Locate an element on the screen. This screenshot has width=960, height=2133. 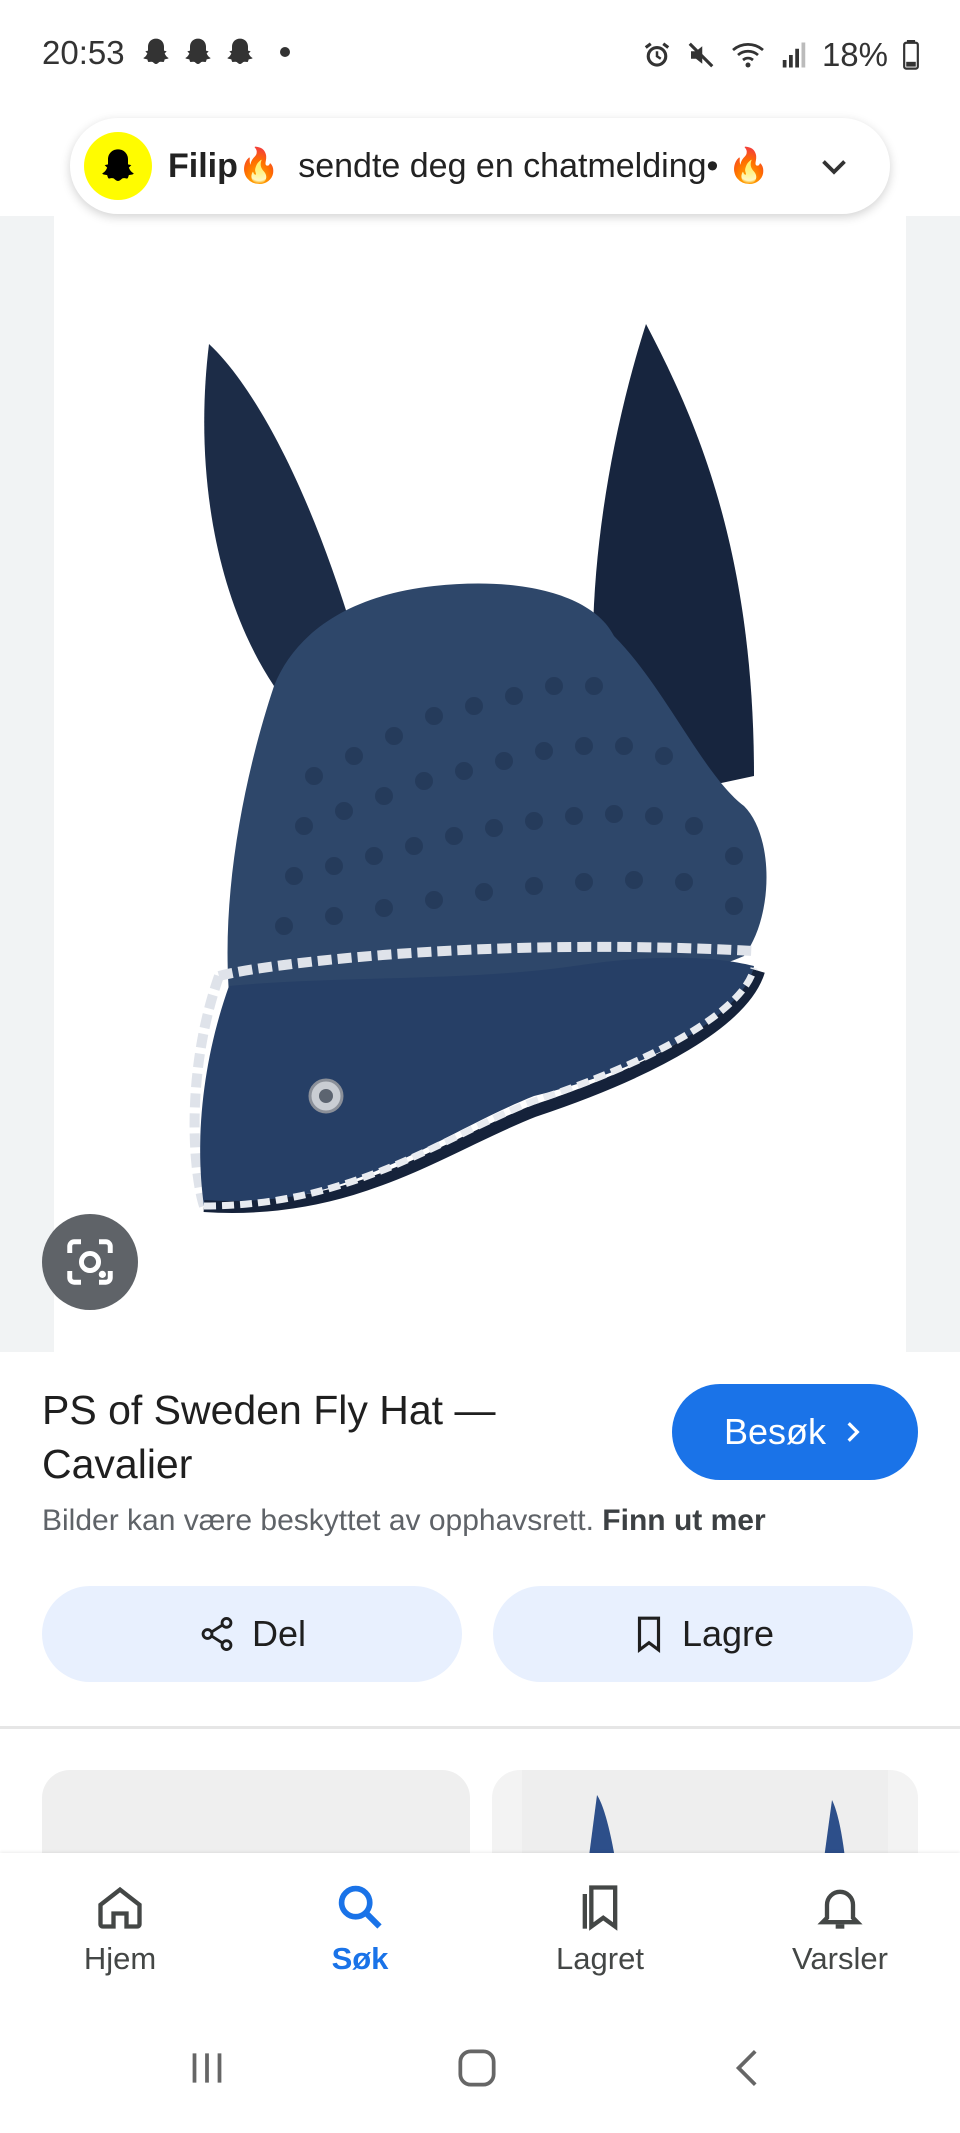
nav-search: Søk is located at coordinates (360, 1929).